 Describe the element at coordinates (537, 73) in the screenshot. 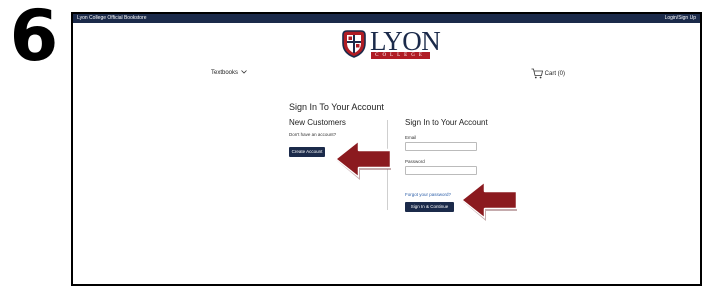

I see `cart-icon` at that location.